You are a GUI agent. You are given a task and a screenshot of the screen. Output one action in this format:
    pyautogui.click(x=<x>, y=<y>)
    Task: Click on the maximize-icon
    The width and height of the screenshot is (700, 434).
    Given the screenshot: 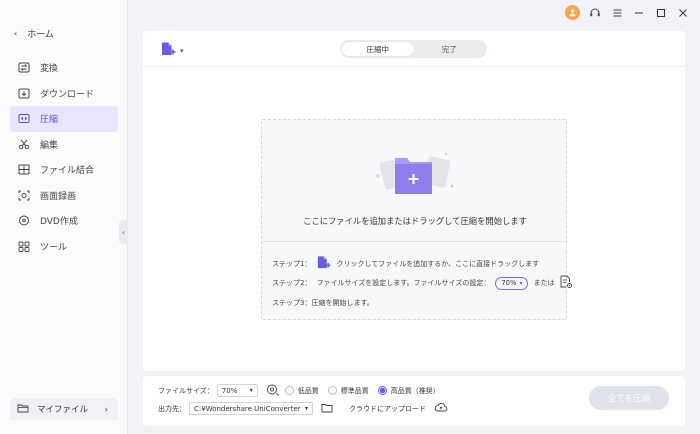 What is the action you would take?
    pyautogui.click(x=661, y=13)
    